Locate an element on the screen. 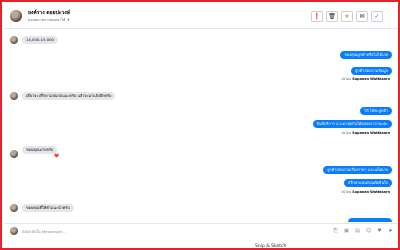 This screenshot has height=250, width=400. page-avatar is located at coordinates (14, 231).